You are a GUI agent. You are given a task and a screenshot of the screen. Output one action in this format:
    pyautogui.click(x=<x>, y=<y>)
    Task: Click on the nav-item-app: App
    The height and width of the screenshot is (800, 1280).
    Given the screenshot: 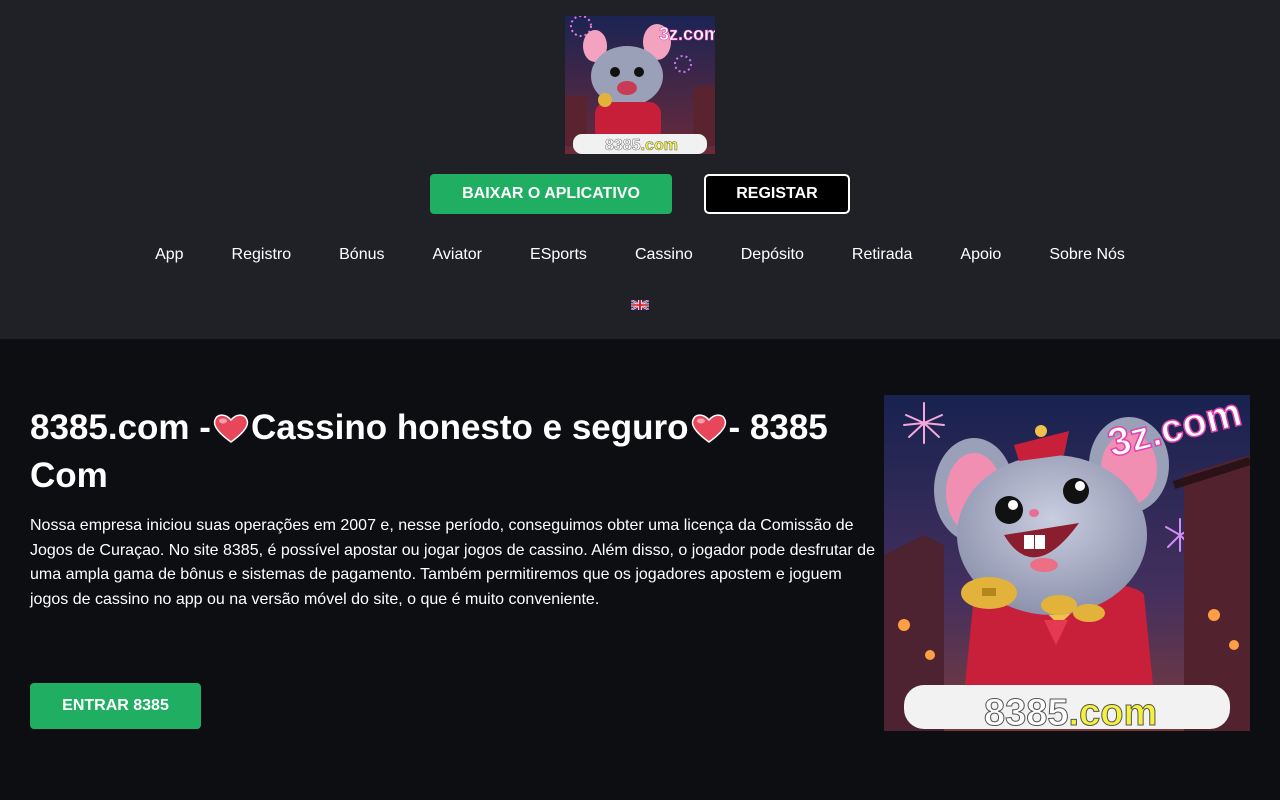 What is the action you would take?
    pyautogui.click(x=169, y=255)
    